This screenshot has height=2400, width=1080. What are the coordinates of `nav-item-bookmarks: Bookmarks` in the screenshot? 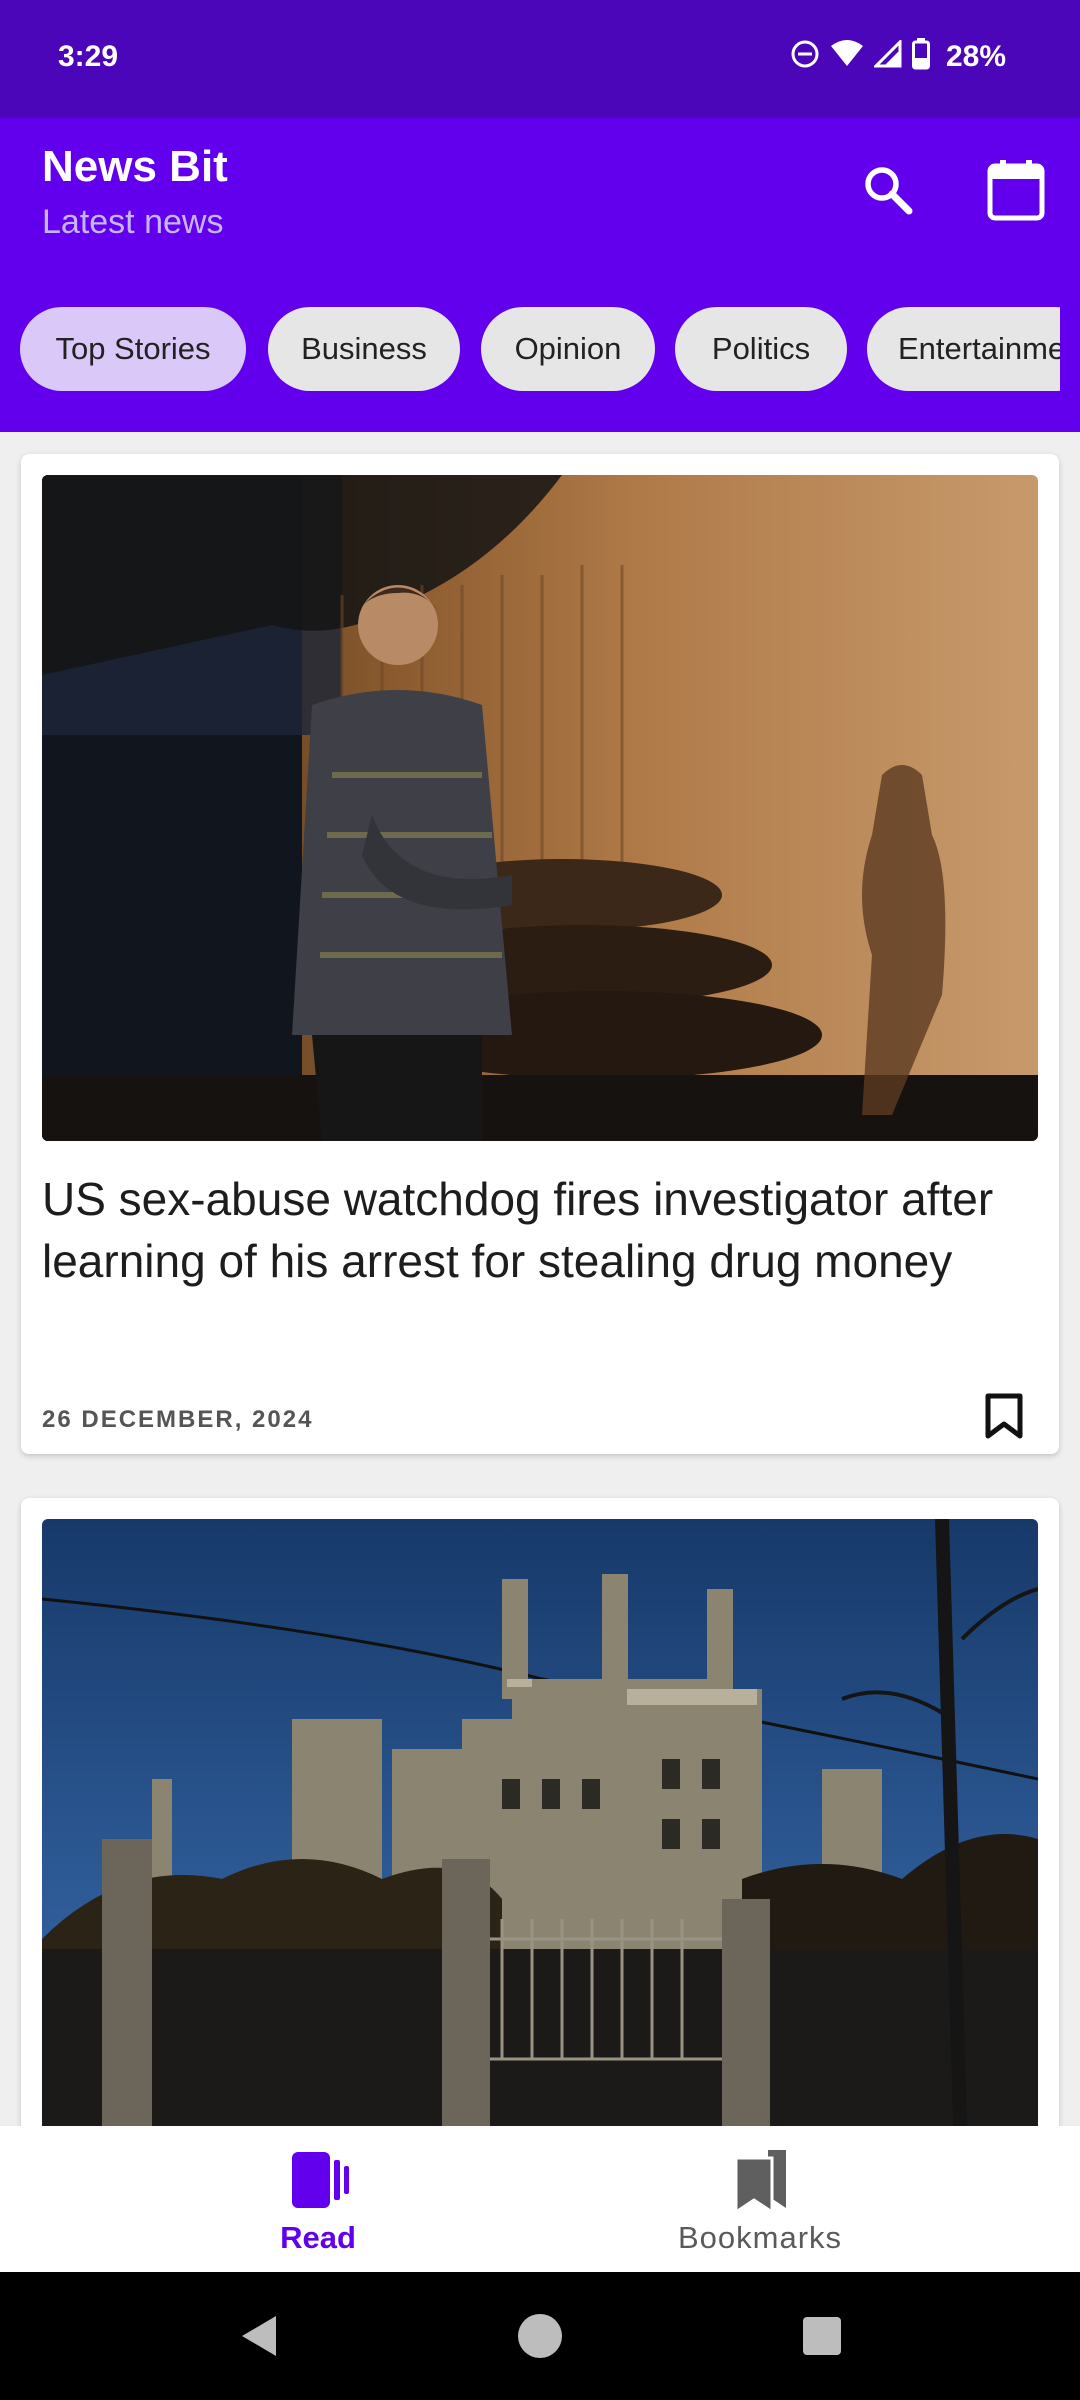 It's located at (760, 2199).